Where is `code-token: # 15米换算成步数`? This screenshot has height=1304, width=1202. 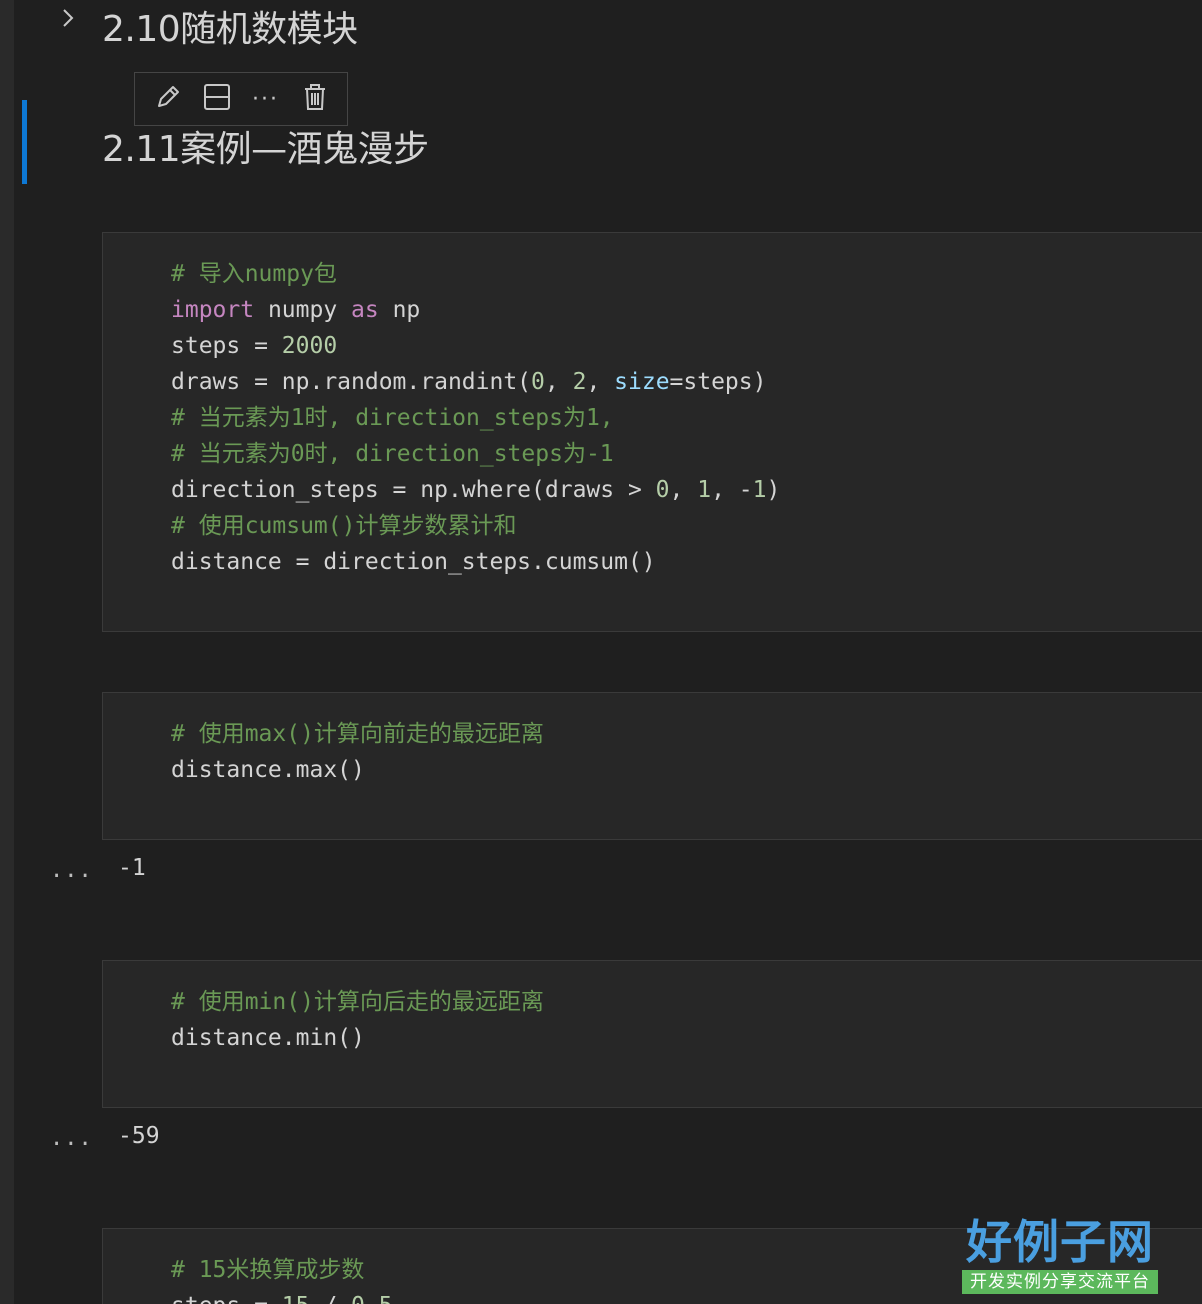
code-token: # 15米换算成步数 is located at coordinates (268, 1270).